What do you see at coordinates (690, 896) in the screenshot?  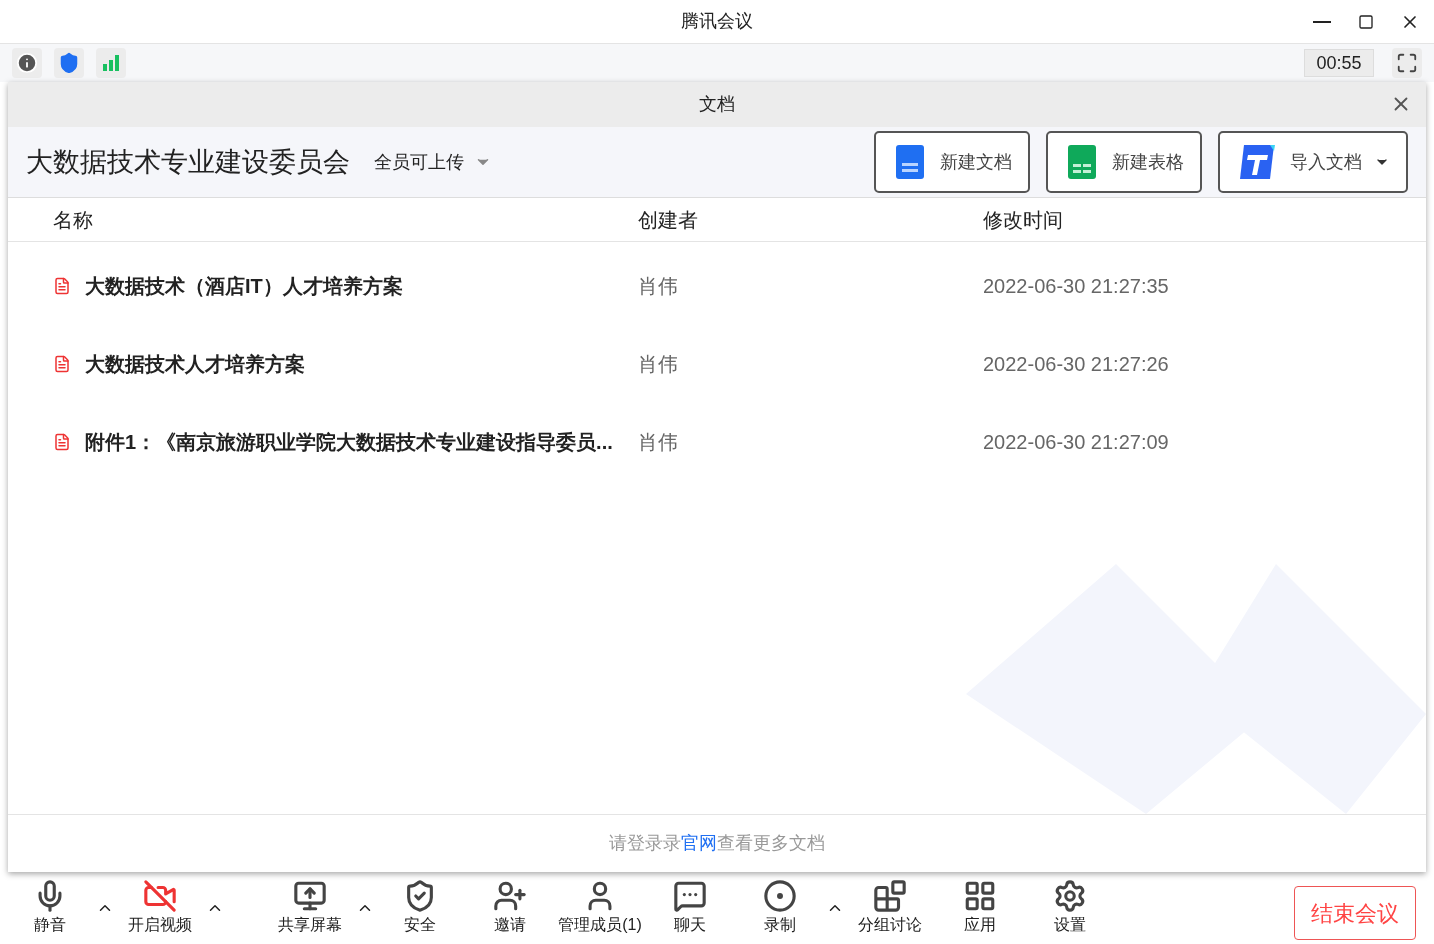 I see `chat-bubble-icon` at bounding box center [690, 896].